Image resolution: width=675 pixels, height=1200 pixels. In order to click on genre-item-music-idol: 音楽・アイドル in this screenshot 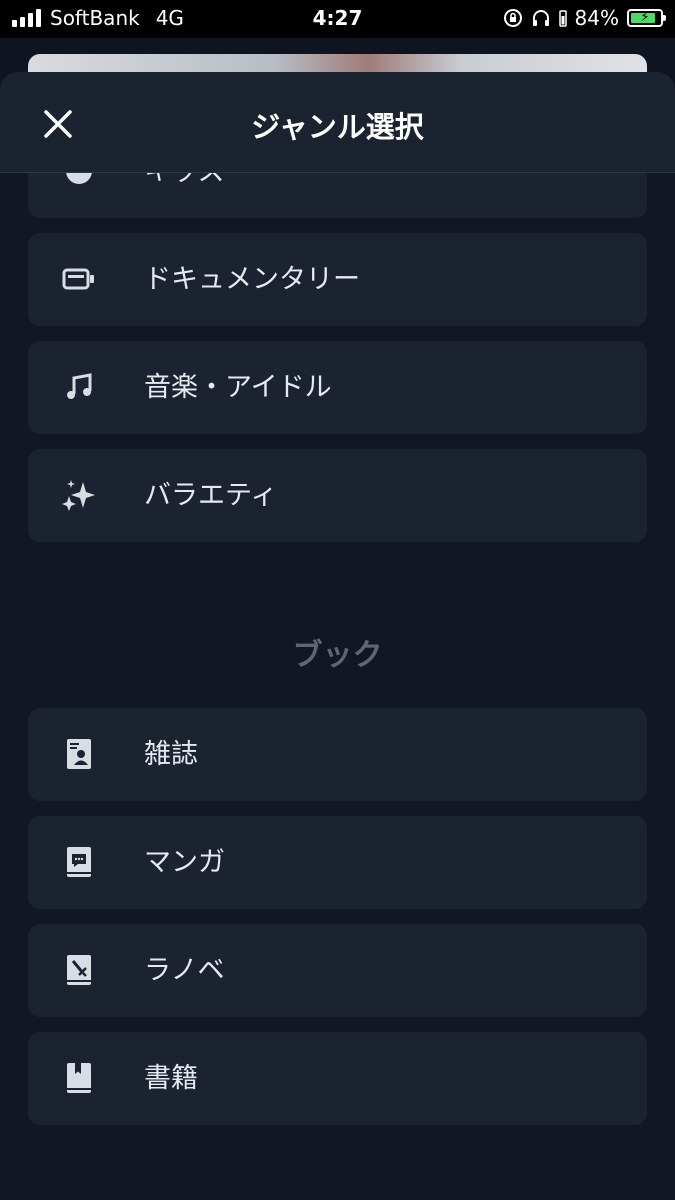, I will do `click(337, 387)`.